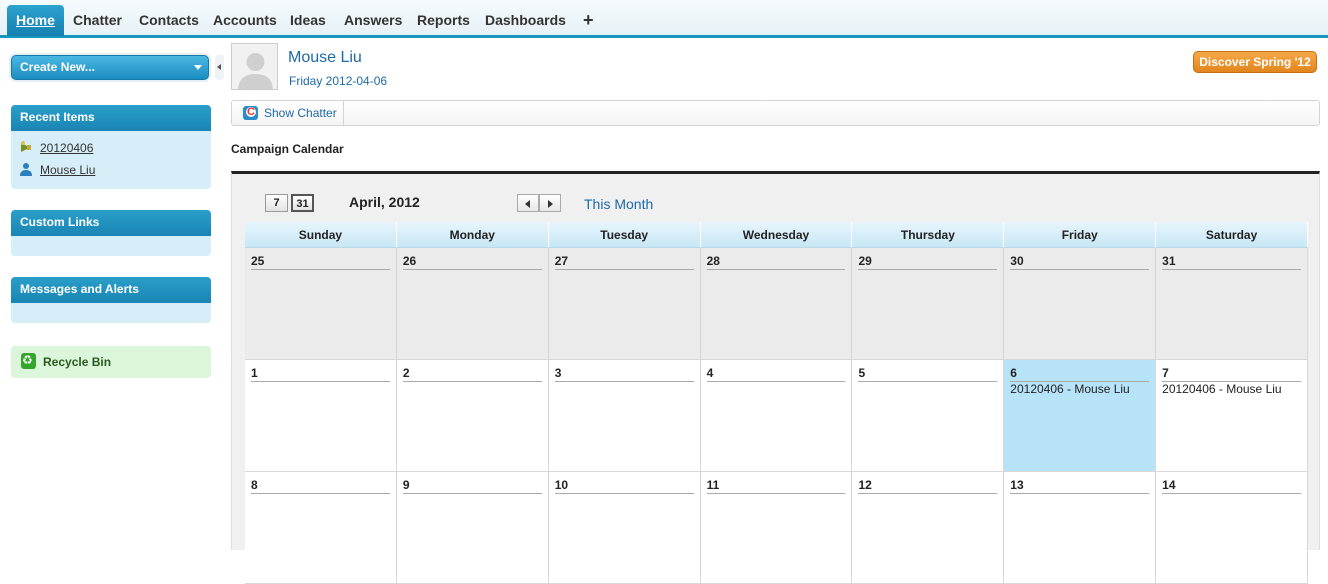 This screenshot has height=584, width=1328. What do you see at coordinates (625, 234) in the screenshot?
I see `weekday-header: Tuesday` at bounding box center [625, 234].